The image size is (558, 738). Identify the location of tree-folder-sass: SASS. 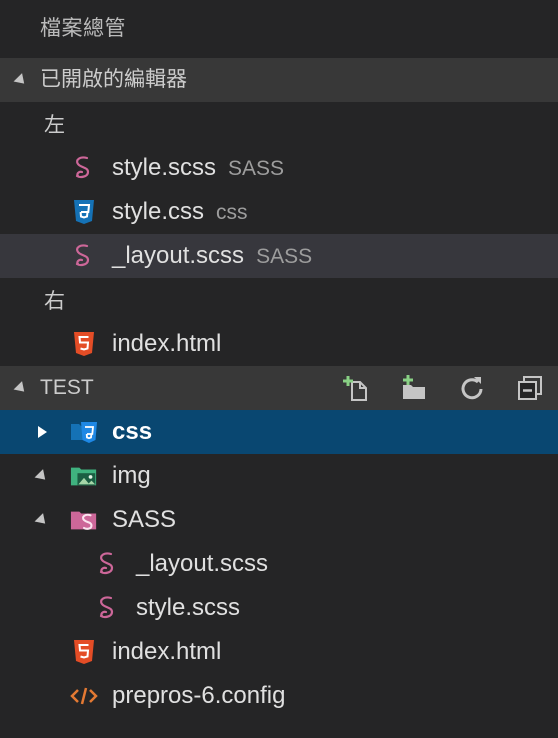
(279, 520).